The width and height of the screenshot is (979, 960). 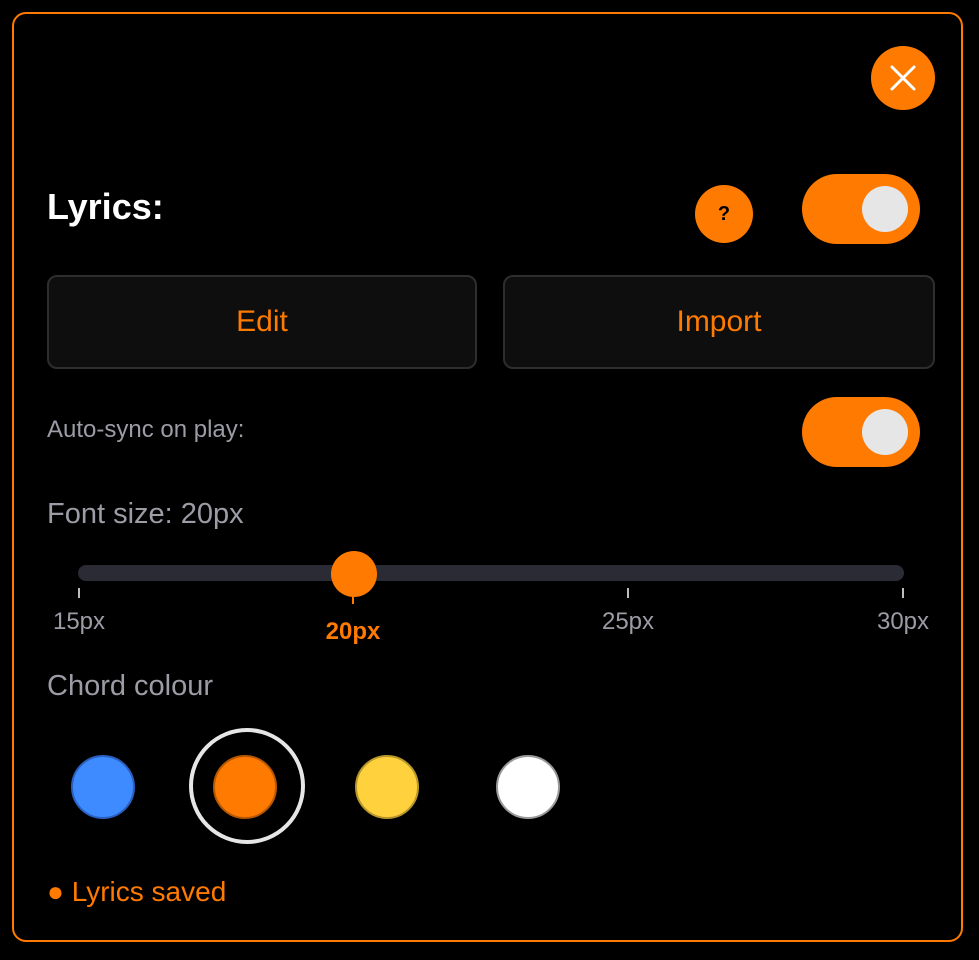 What do you see at coordinates (628, 622) in the screenshot?
I see `tick-label-25: 25px` at bounding box center [628, 622].